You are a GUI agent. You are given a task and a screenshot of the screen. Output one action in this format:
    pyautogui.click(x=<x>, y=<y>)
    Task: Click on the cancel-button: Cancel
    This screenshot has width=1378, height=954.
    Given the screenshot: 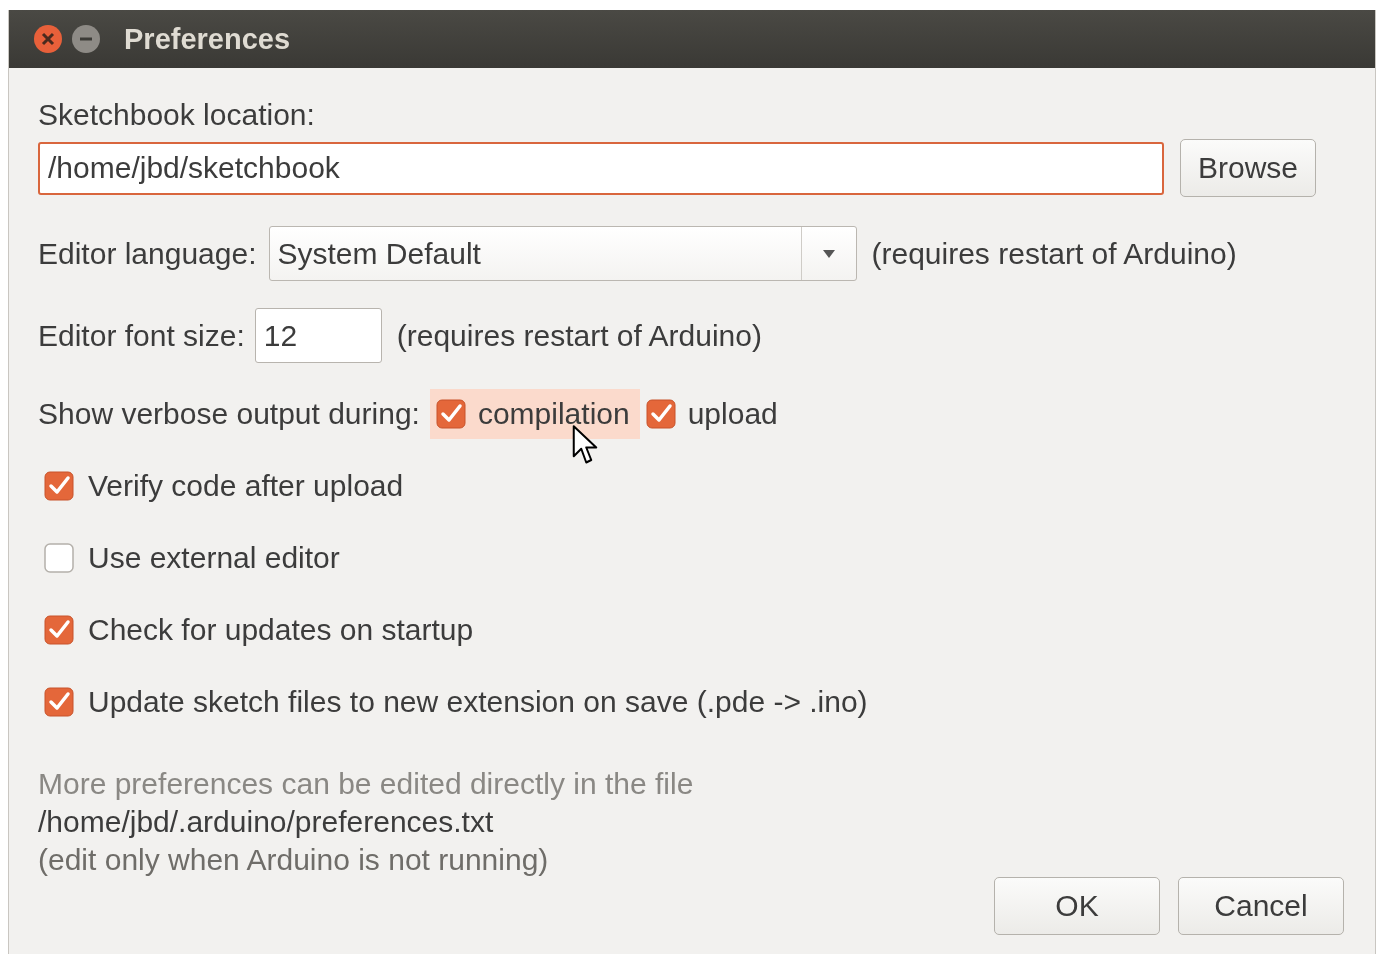 What is the action you would take?
    pyautogui.click(x=1261, y=906)
    